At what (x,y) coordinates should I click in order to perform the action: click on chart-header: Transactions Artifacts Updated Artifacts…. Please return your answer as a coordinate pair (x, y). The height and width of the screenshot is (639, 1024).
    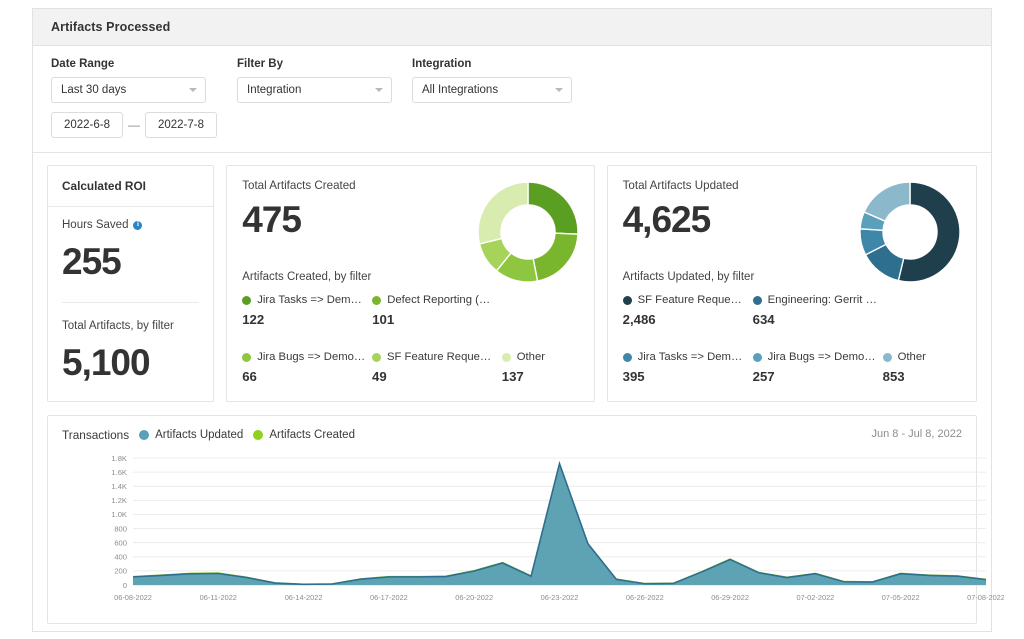
    Looking at the image, I should click on (512, 429).